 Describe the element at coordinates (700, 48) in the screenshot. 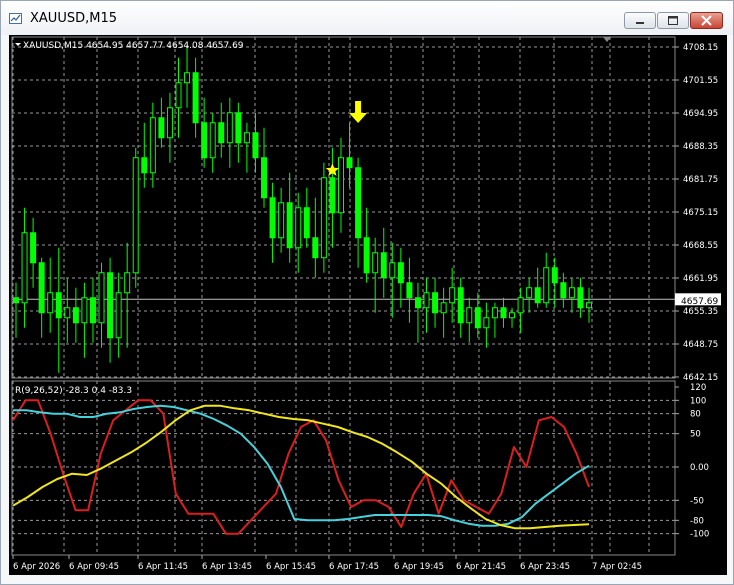

I see `price-tick-label: 4708.15` at that location.